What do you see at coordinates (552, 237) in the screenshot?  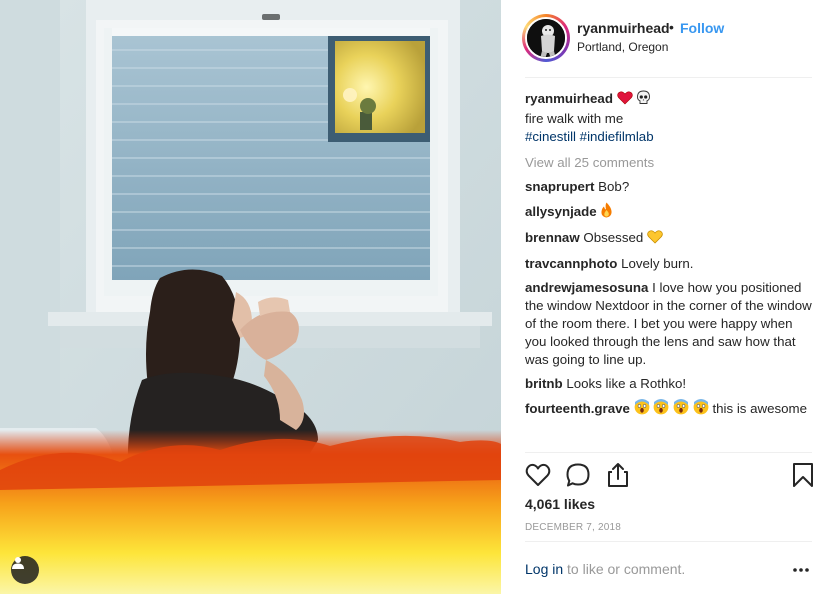 I see `comment-username: brennaw` at bounding box center [552, 237].